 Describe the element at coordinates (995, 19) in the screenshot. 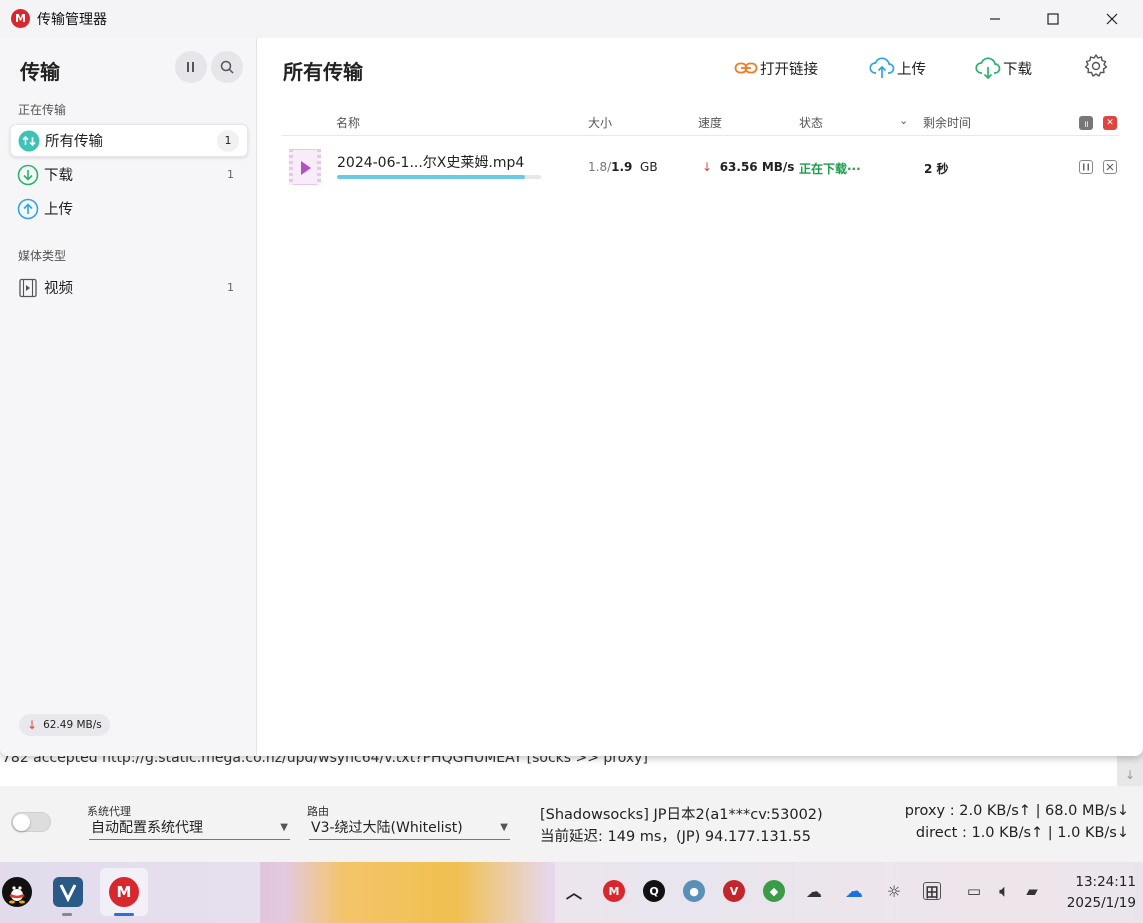

I see `minimize-button` at that location.